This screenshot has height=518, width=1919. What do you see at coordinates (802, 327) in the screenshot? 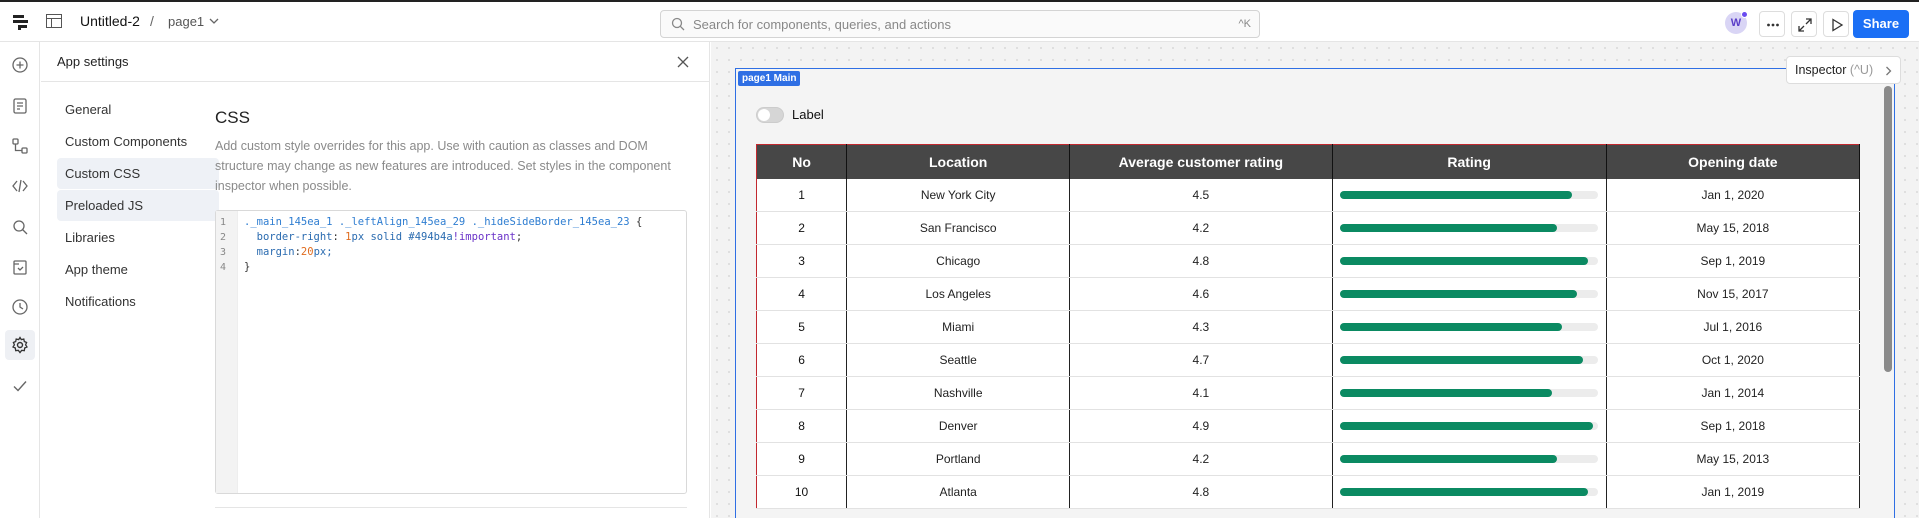
I see `cell-no: 5` at bounding box center [802, 327].